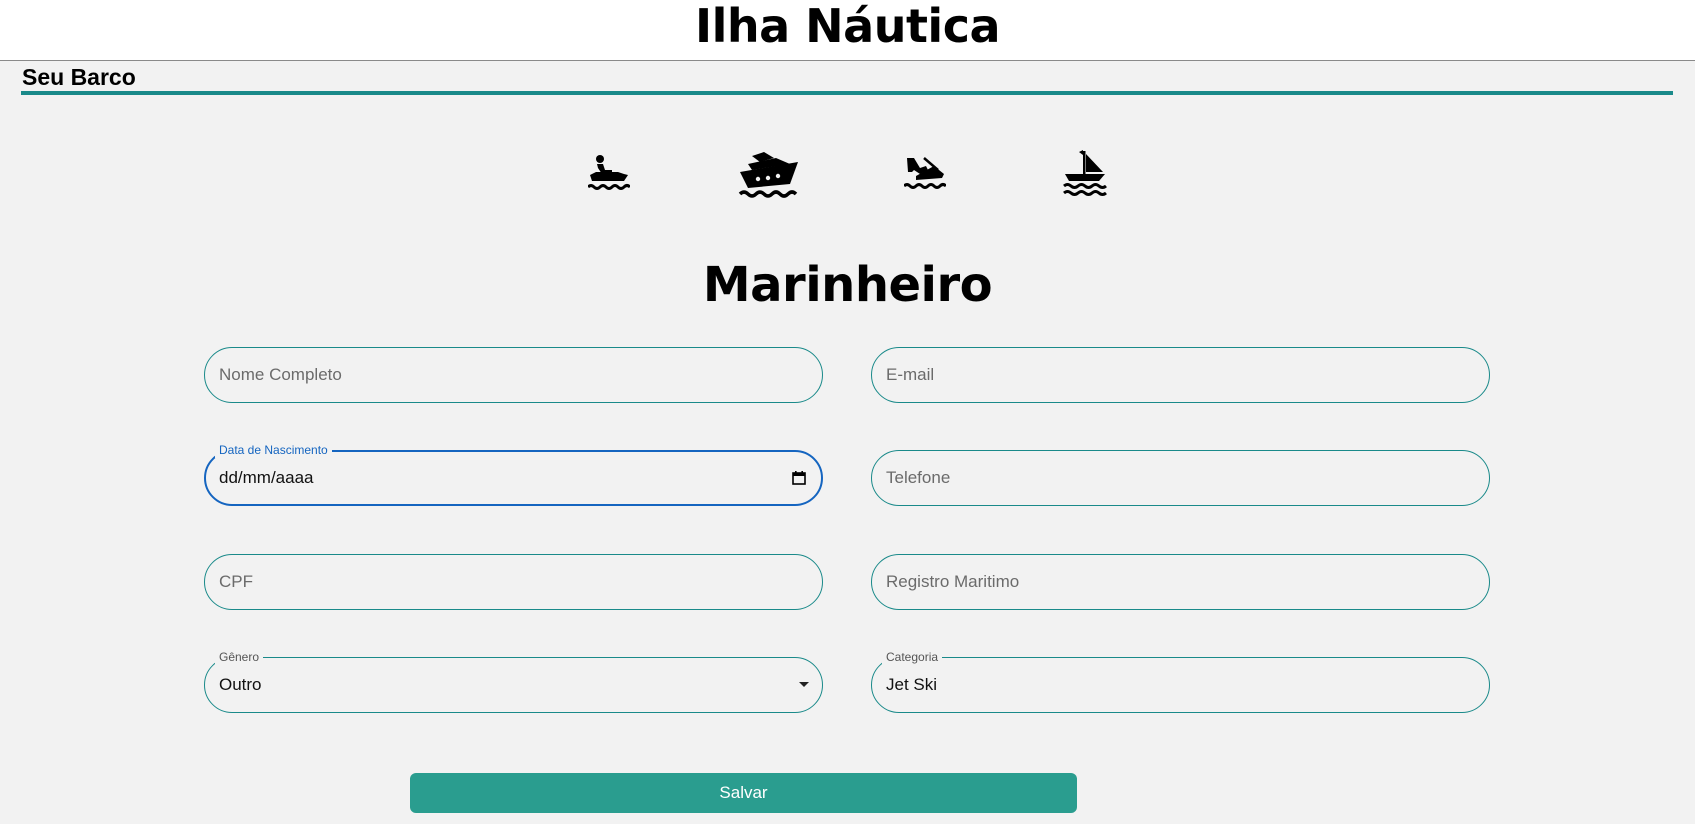  Describe the element at coordinates (1085, 176) in the screenshot. I see `sailboat-icon` at that location.